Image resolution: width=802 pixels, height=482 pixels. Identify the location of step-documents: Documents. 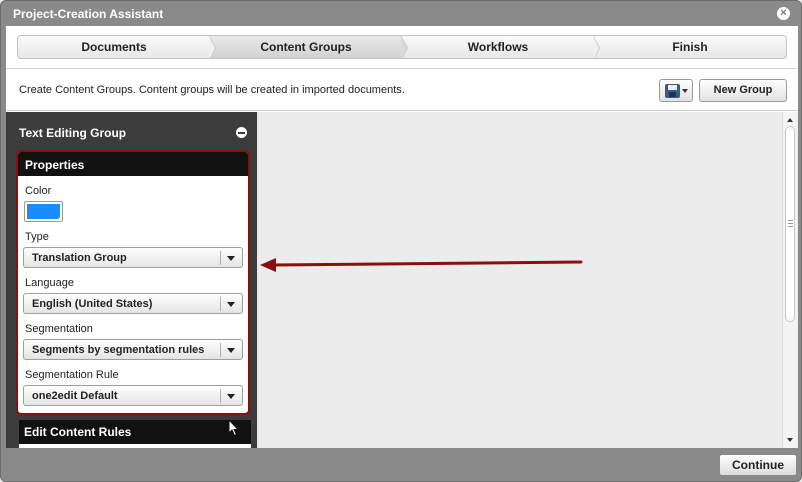
(117, 47).